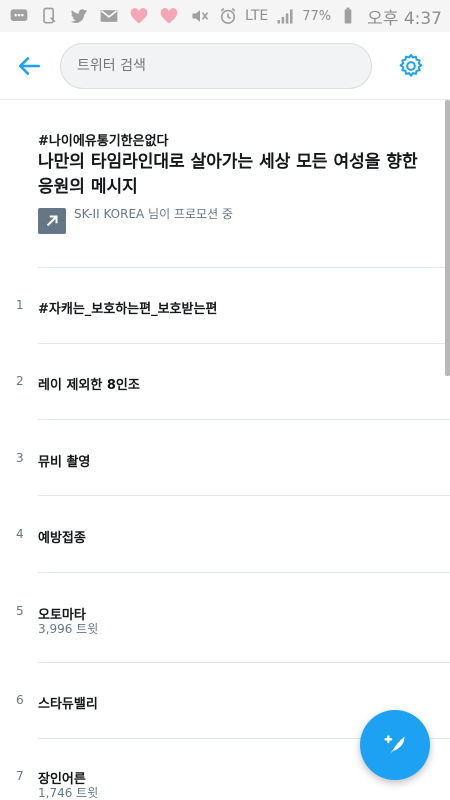 The height and width of the screenshot is (800, 450). What do you see at coordinates (225, 382) in the screenshot?
I see `trend-item: 2 레이 제외한 8인조` at bounding box center [225, 382].